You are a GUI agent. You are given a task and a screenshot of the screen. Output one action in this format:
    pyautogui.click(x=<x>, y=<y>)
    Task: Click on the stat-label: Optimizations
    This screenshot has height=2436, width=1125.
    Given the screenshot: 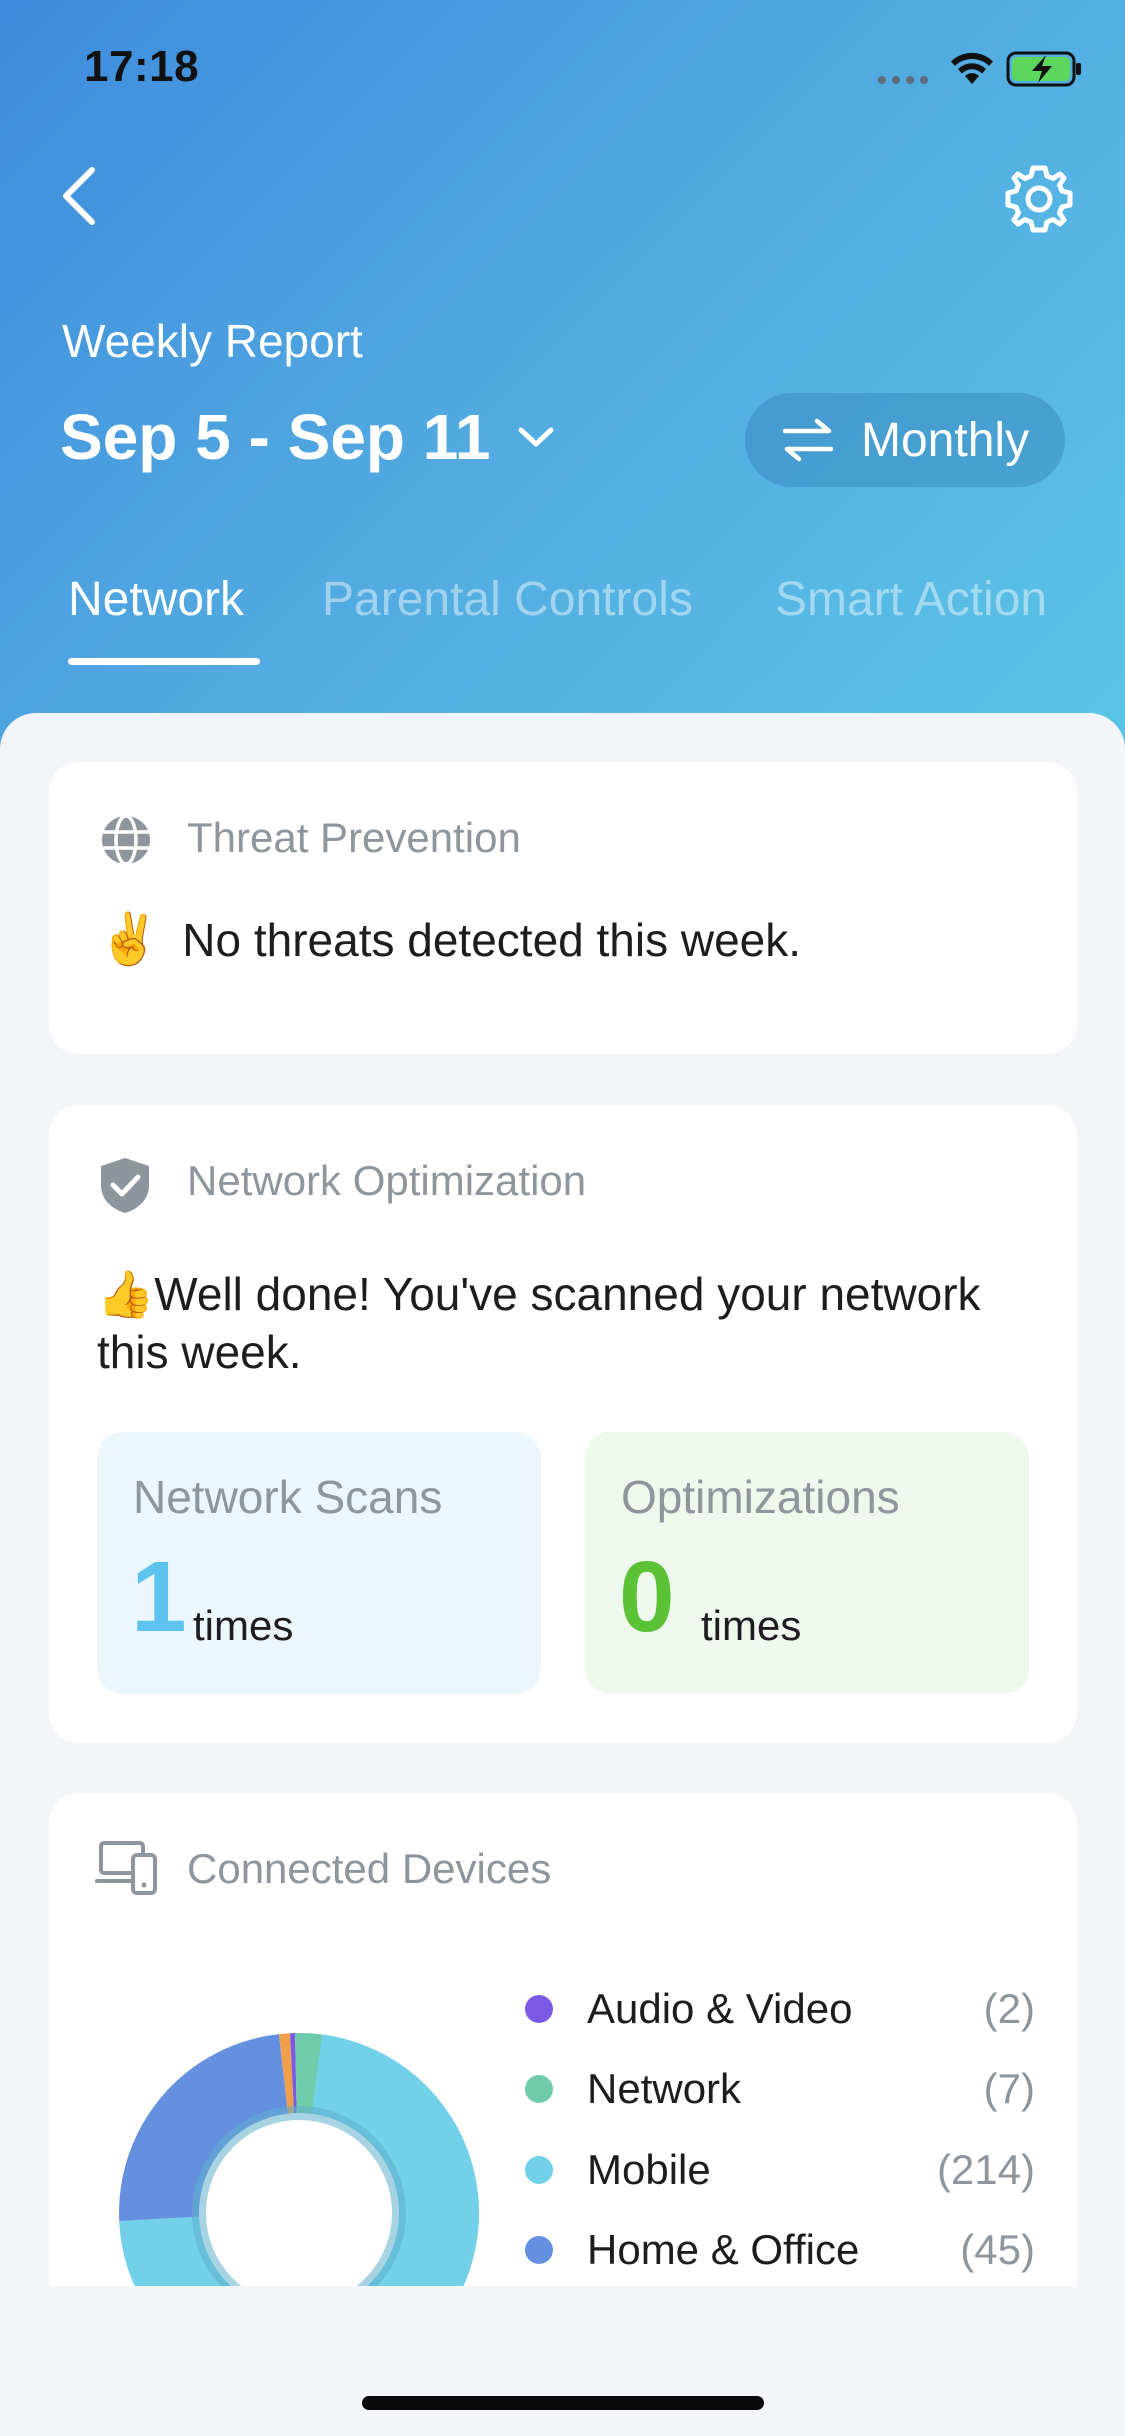 What is the action you would take?
    pyautogui.click(x=760, y=1497)
    